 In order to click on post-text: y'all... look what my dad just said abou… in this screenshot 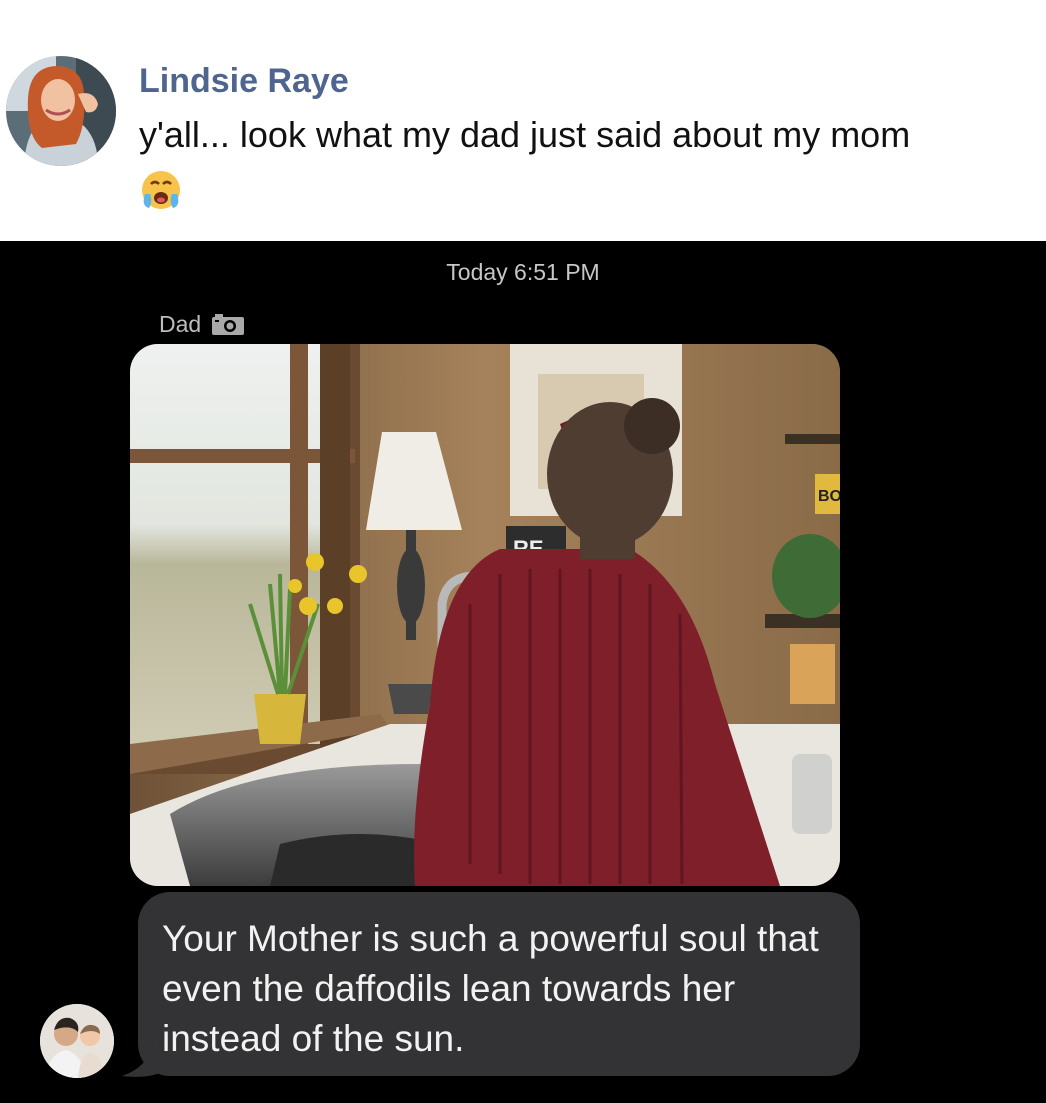, I will do `click(525, 134)`.